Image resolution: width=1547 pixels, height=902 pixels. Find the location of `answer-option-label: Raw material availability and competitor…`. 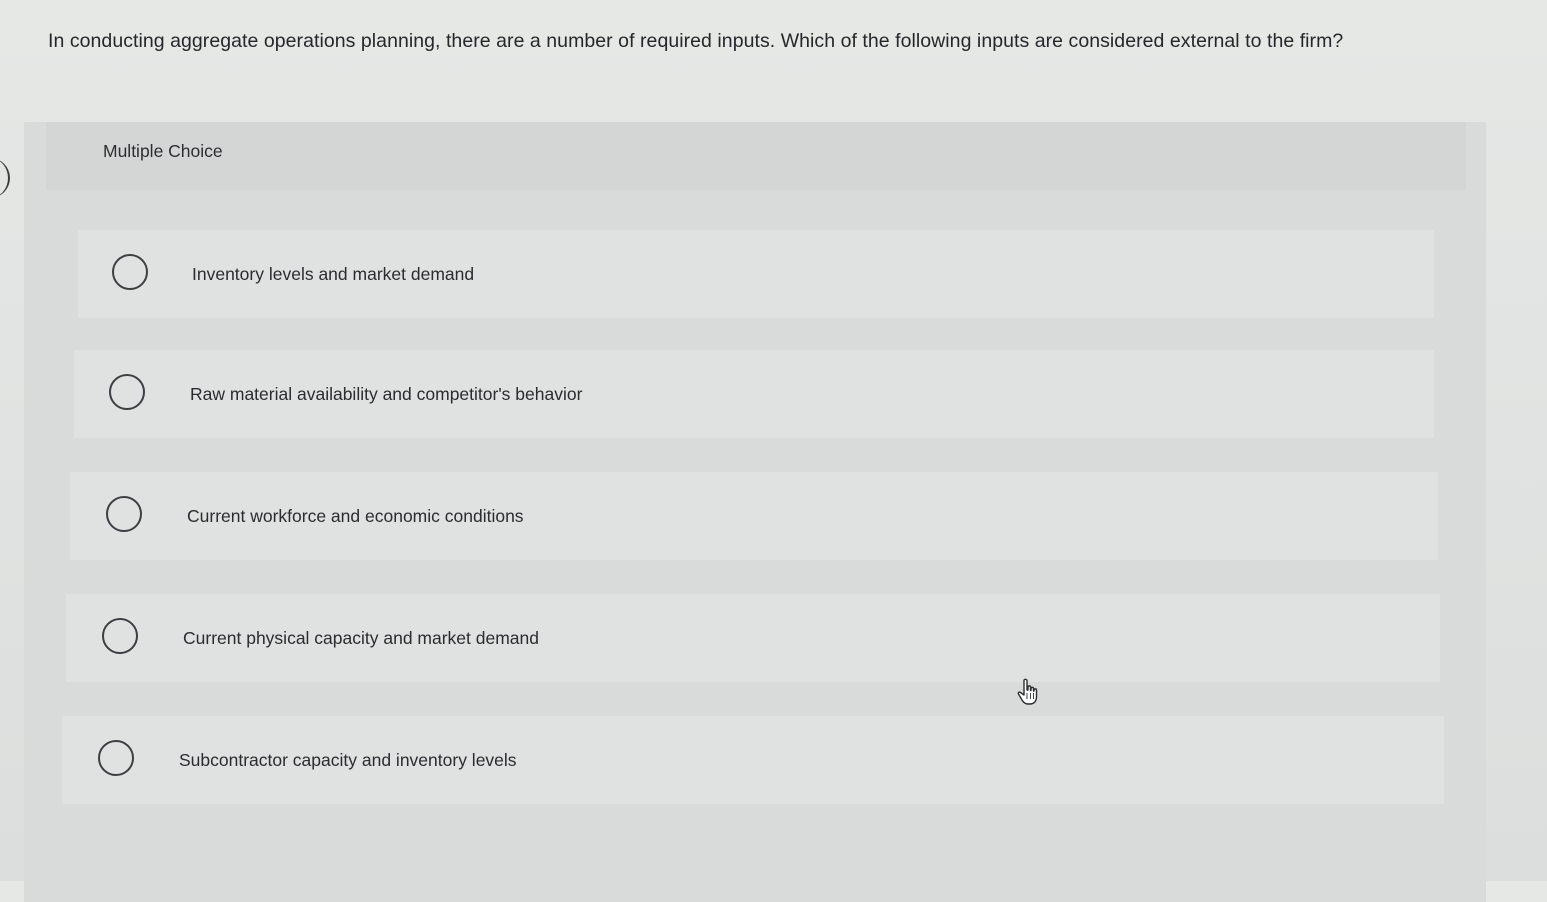

answer-option-label: Raw material availability and competitor… is located at coordinates (386, 394).